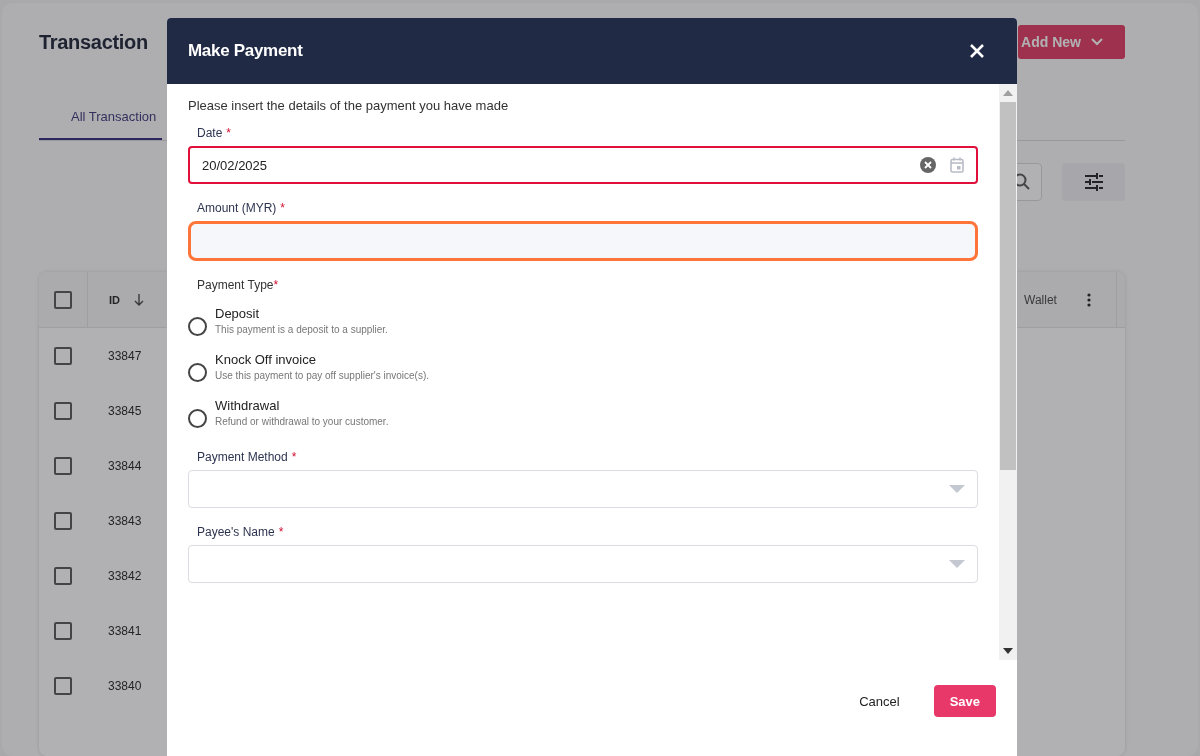 The image size is (1200, 756). What do you see at coordinates (301, 313) in the screenshot?
I see `option-label: Deposit` at bounding box center [301, 313].